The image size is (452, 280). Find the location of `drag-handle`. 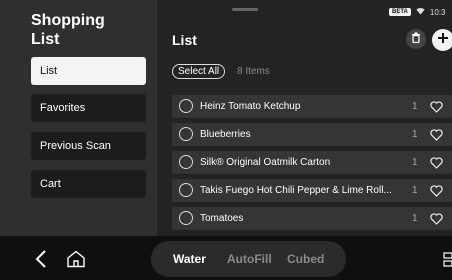

drag-handle is located at coordinates (245, 9).